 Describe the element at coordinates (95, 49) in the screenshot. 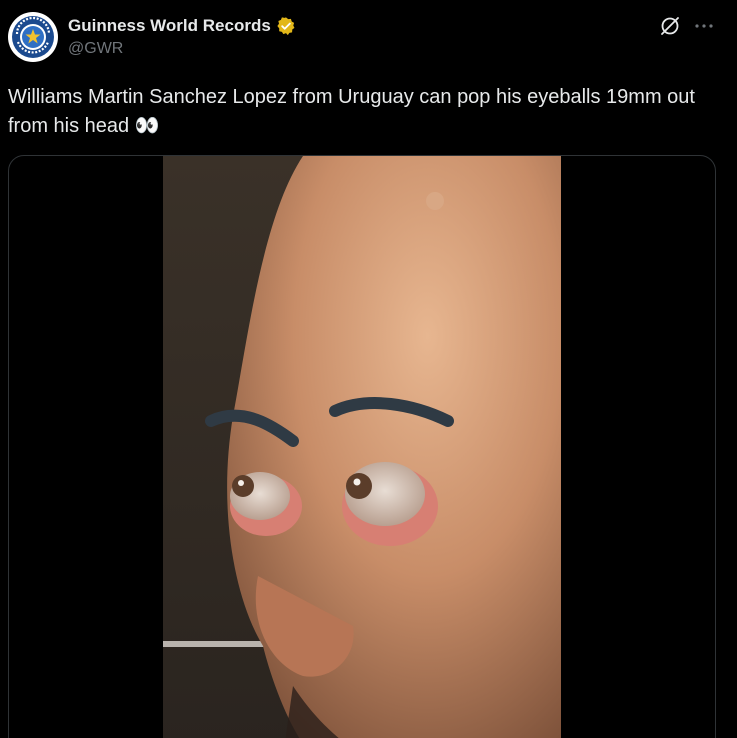

I see `handle: @GWR` at that location.